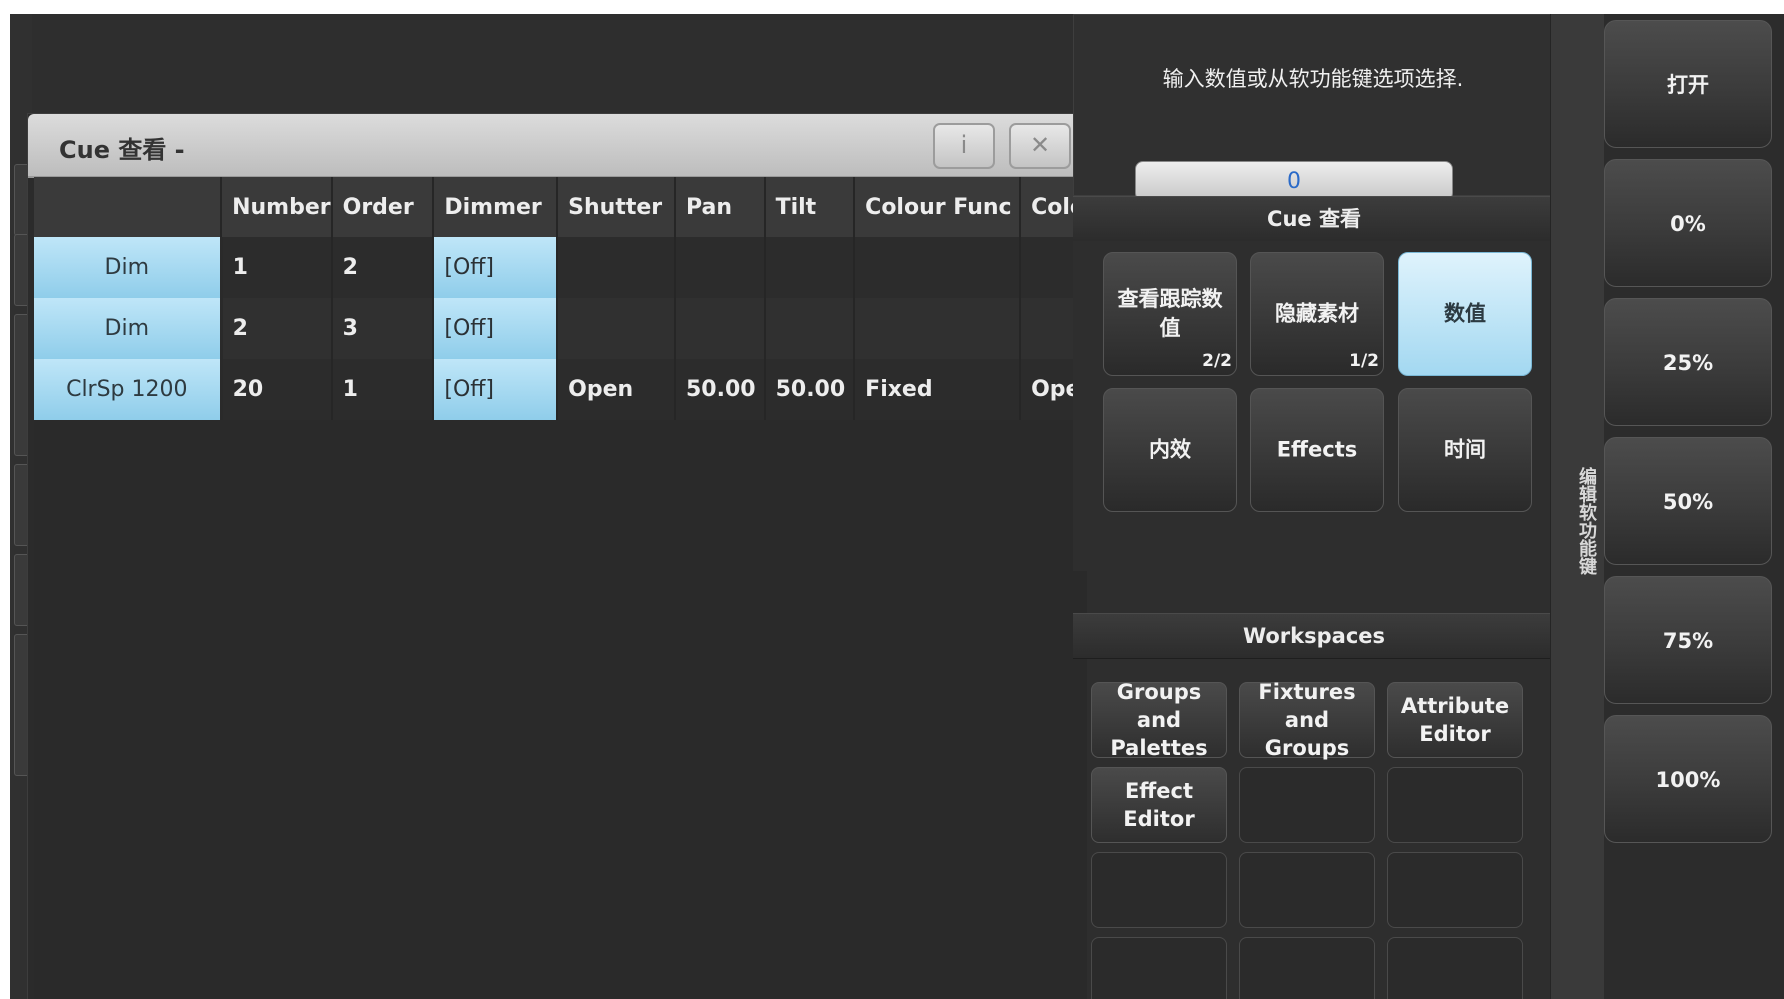 The height and width of the screenshot is (999, 1784). What do you see at coordinates (938, 389) in the screenshot?
I see `table-cell: Fixed` at bounding box center [938, 389].